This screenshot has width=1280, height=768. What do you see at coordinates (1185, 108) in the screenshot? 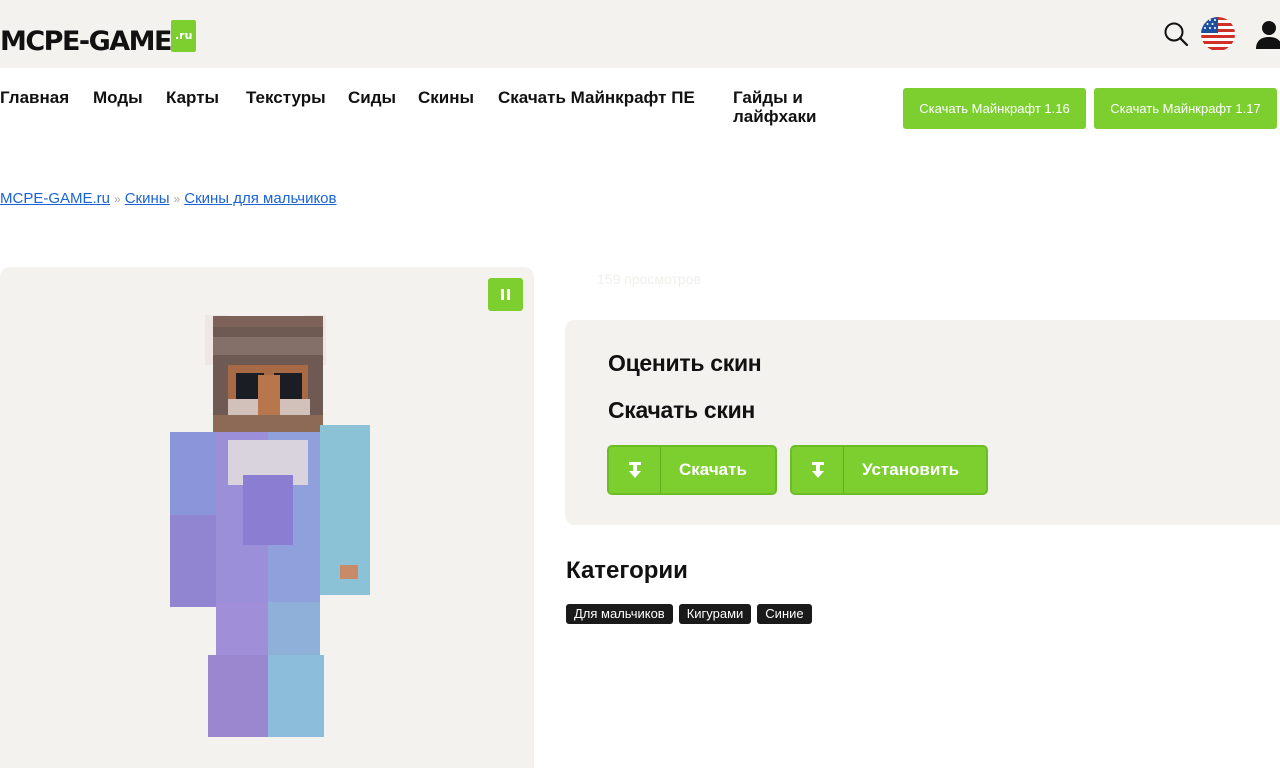
I see `download-minecraft-117-button: Скачать Майнкрафт 1.17` at bounding box center [1185, 108].